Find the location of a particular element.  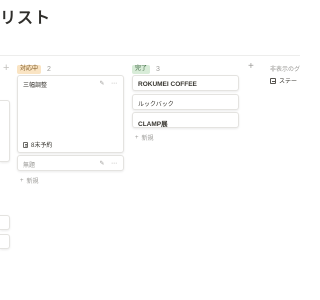

board-card: CLAMP展 is located at coordinates (185, 120).